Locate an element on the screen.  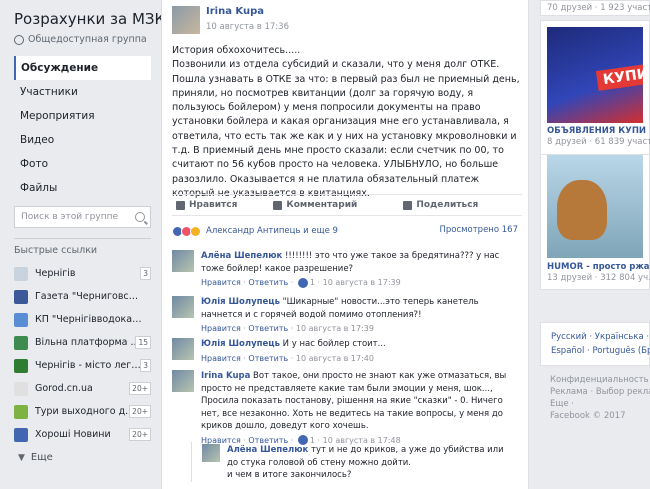
author-avatar is located at coordinates (186, 20).